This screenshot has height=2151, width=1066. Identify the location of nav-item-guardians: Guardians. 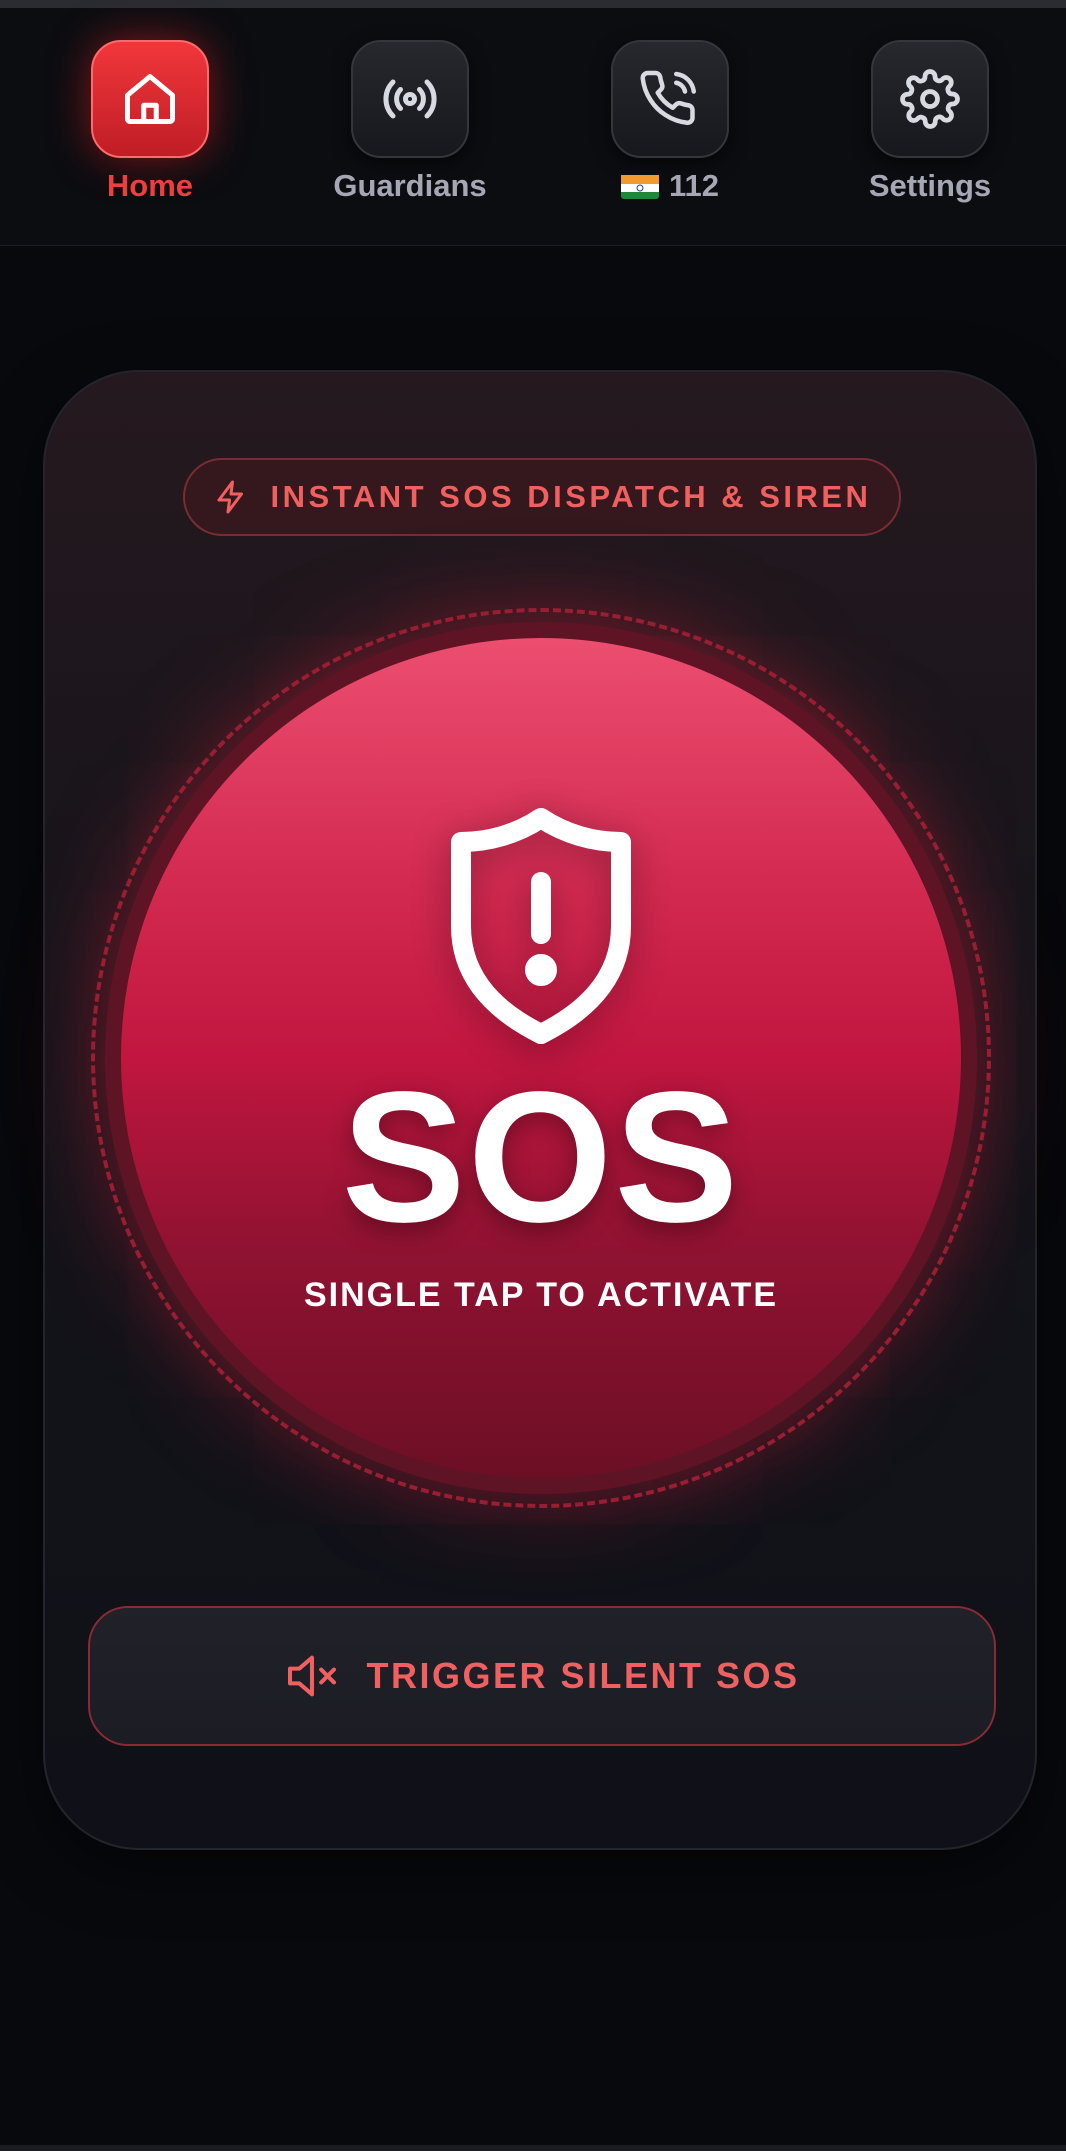
(410, 130).